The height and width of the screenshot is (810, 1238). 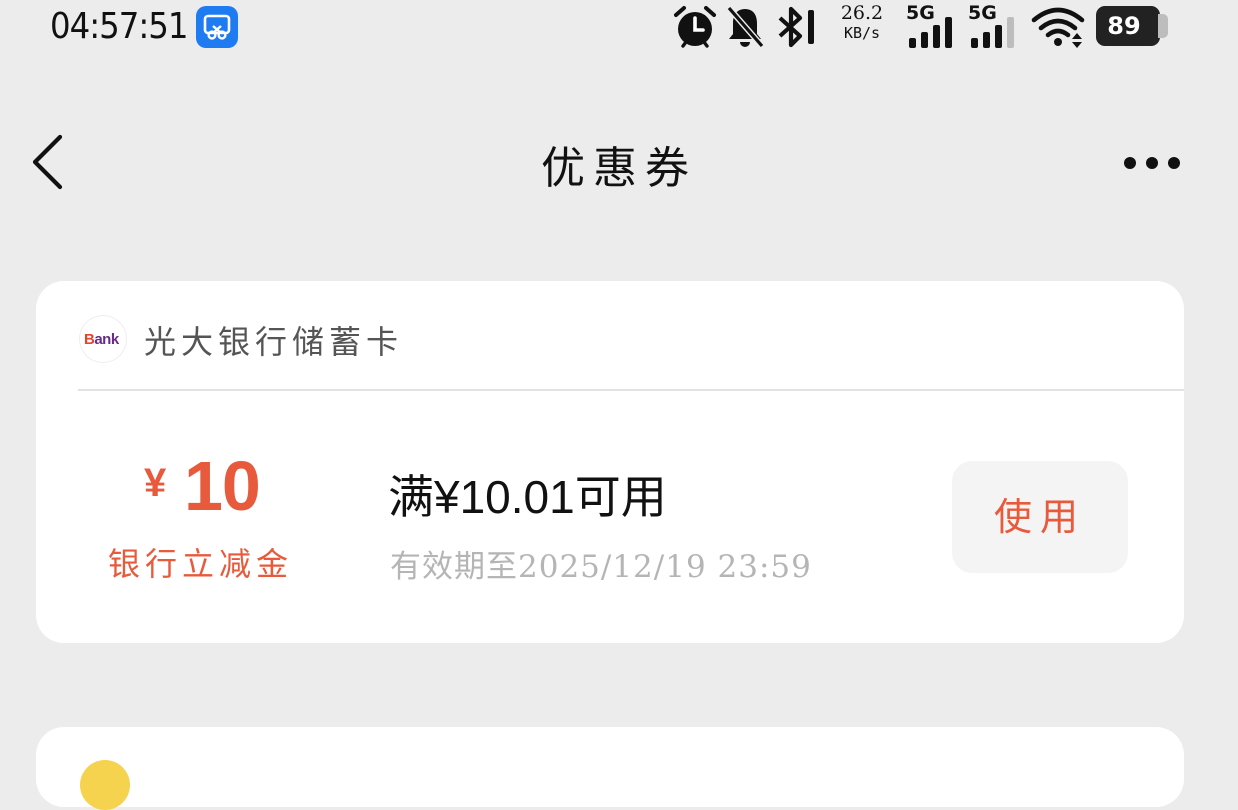 I want to click on status-time: 04:57:51, so click(x=119, y=26).